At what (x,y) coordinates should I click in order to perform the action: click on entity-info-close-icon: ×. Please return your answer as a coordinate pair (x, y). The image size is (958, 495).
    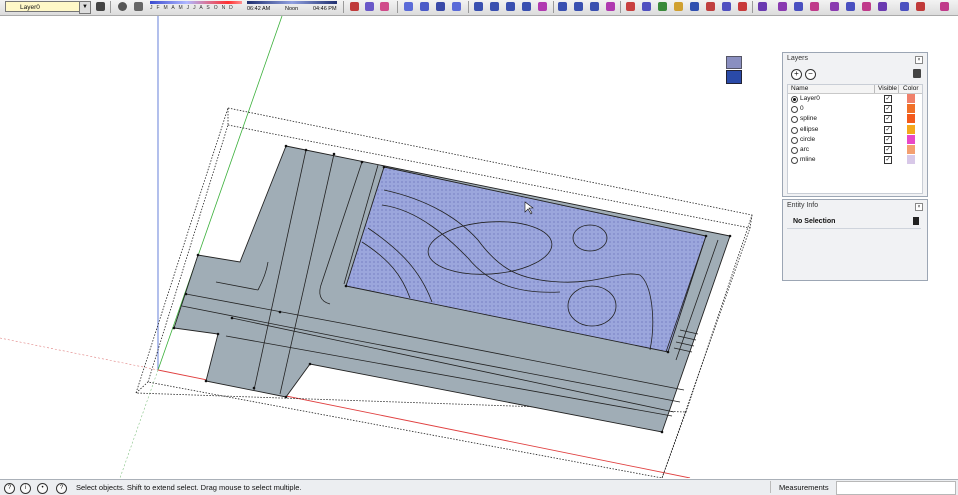
    Looking at the image, I should click on (919, 207).